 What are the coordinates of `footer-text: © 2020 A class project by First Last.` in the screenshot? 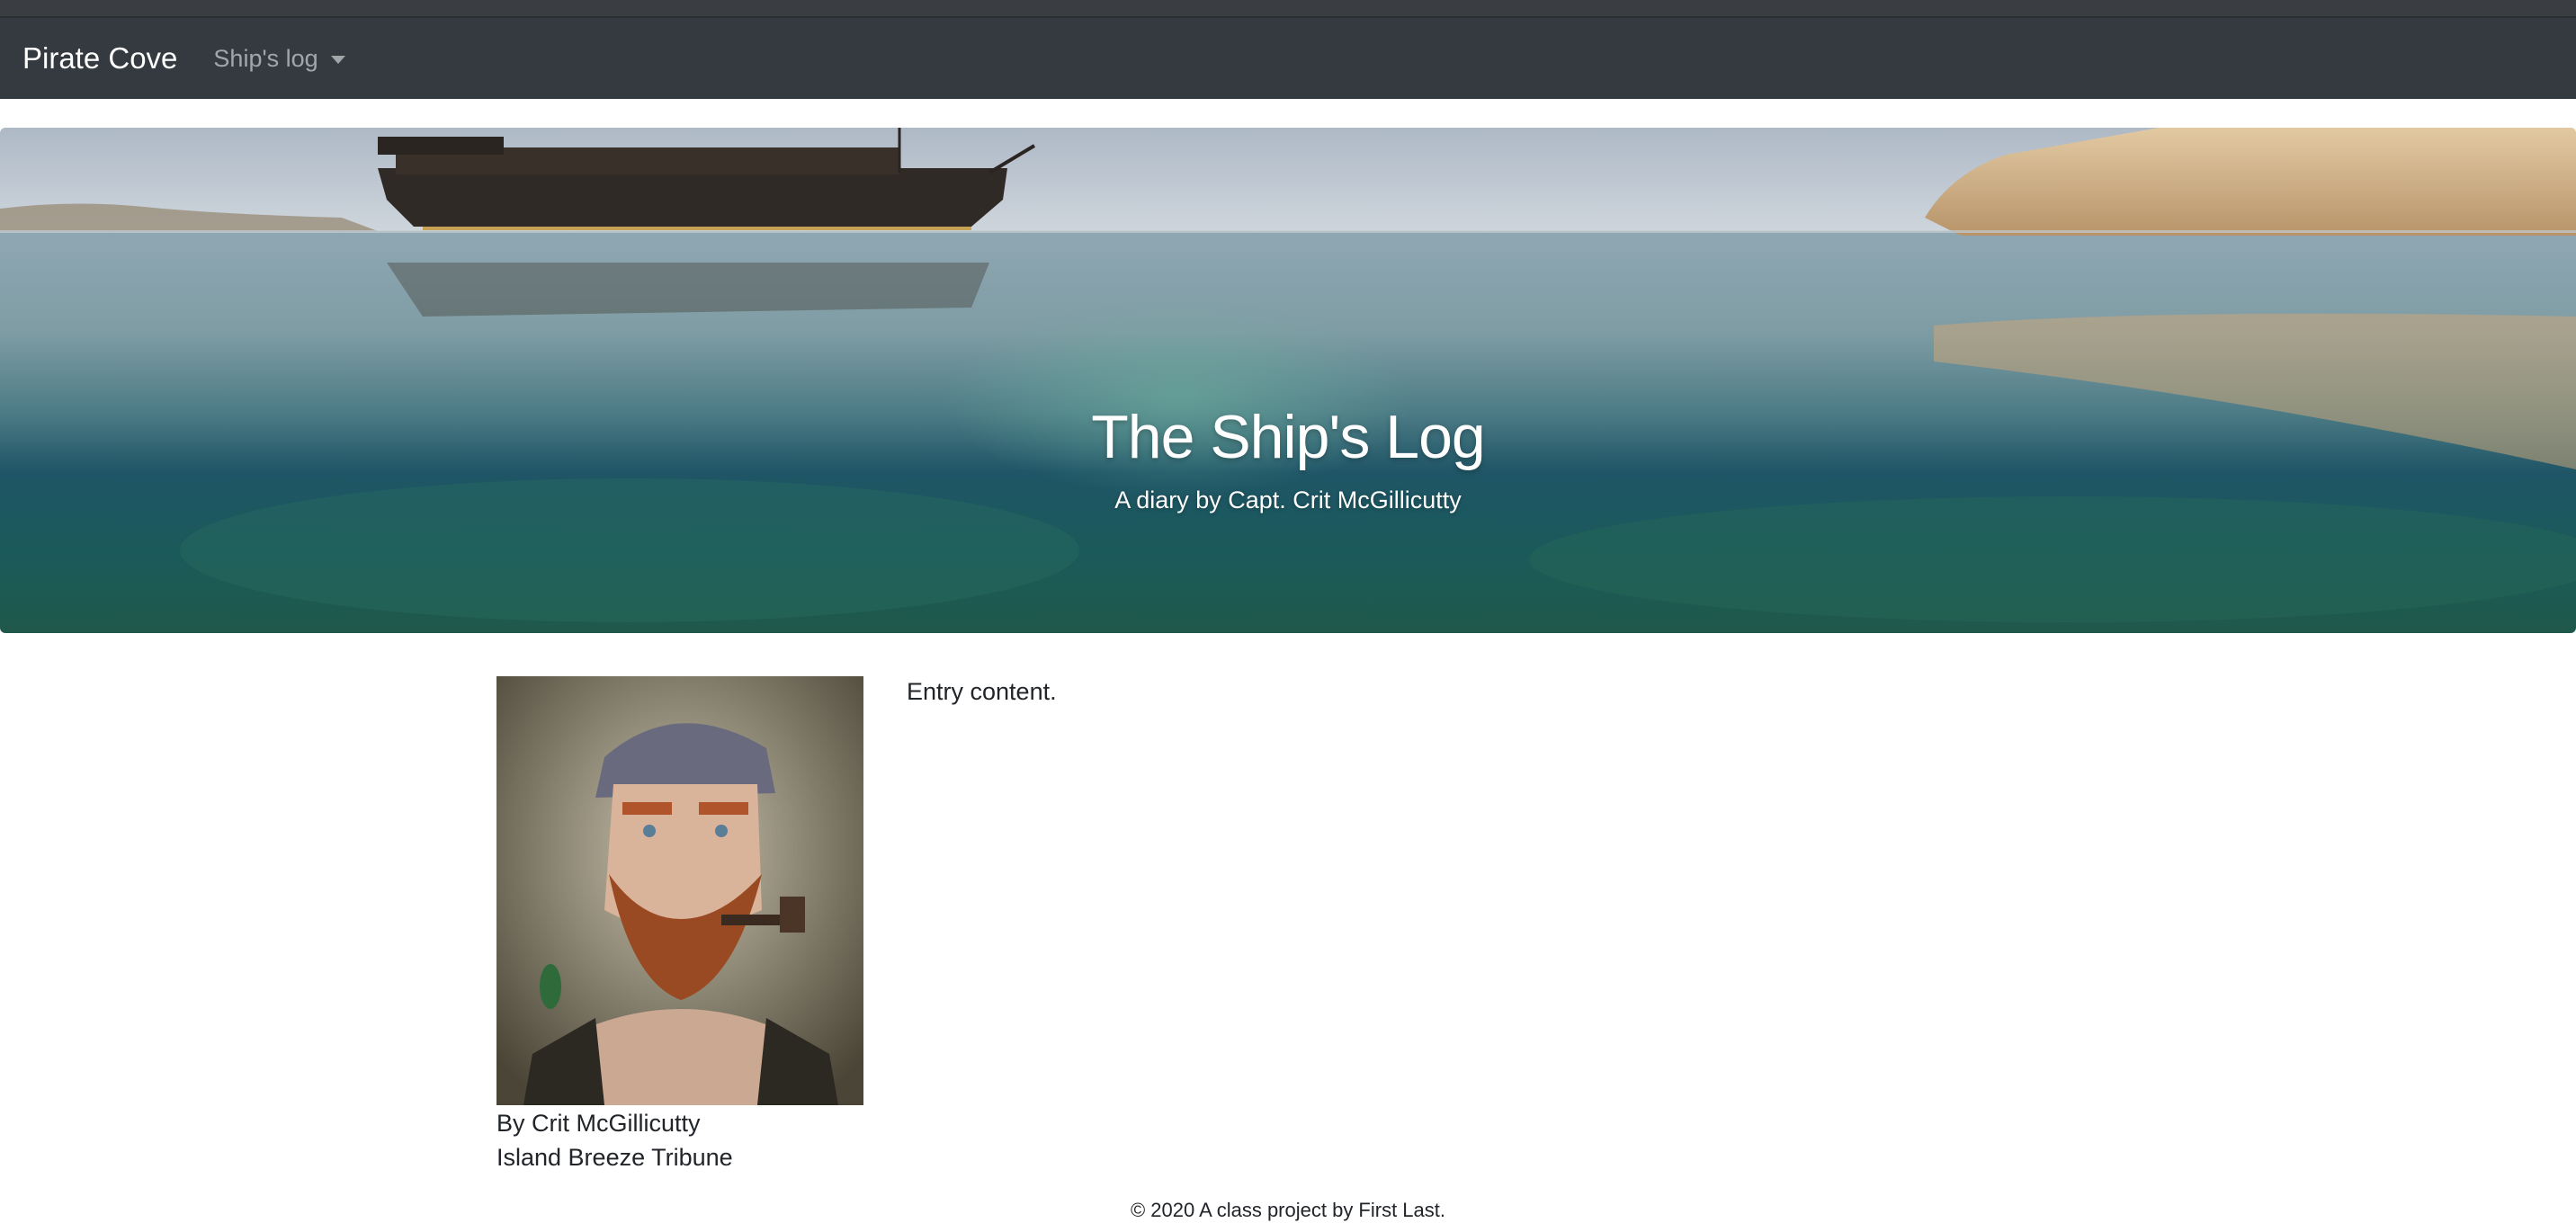 It's located at (1288, 1210).